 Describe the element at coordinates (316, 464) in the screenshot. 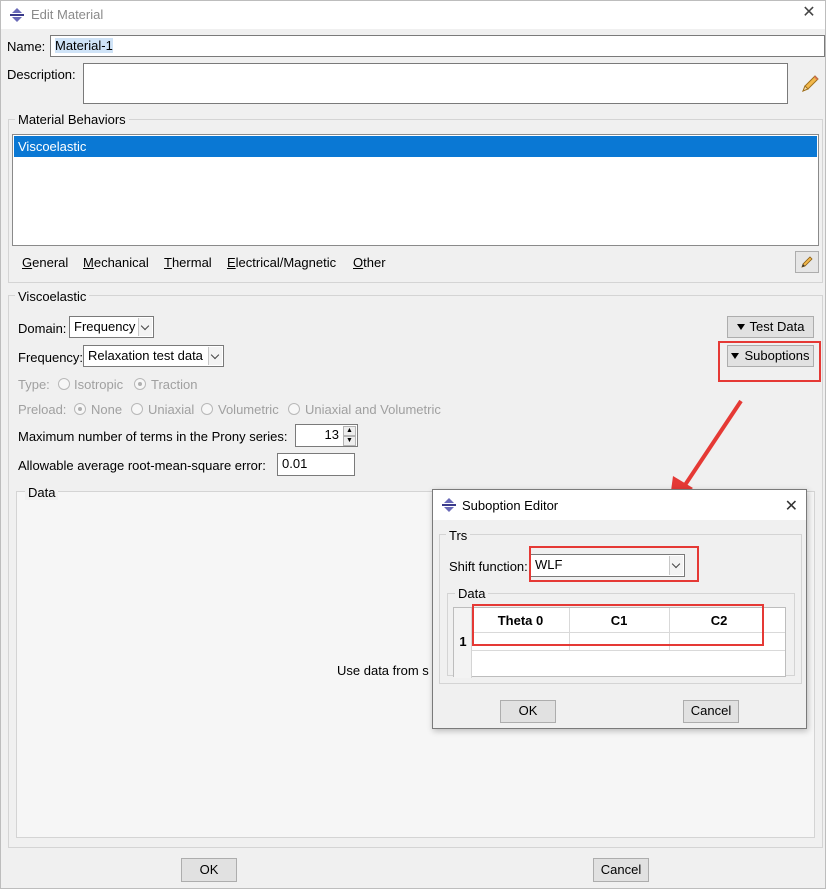

I see `rms-input: 0.01` at that location.